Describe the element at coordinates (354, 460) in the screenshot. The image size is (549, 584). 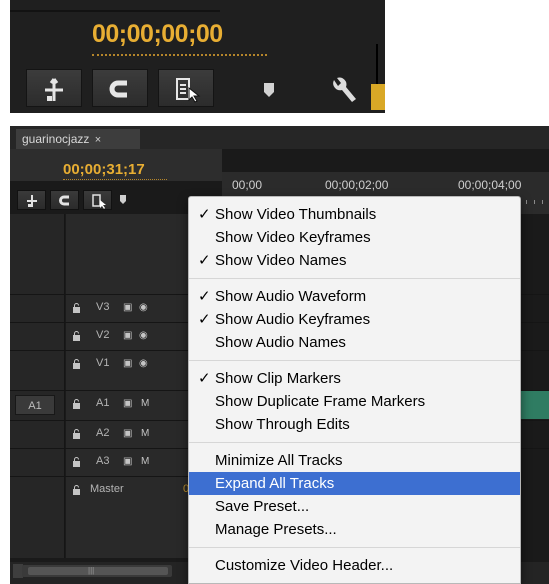
I see `menu-item-minimize-all-tracks: Minimize All Tracks` at that location.